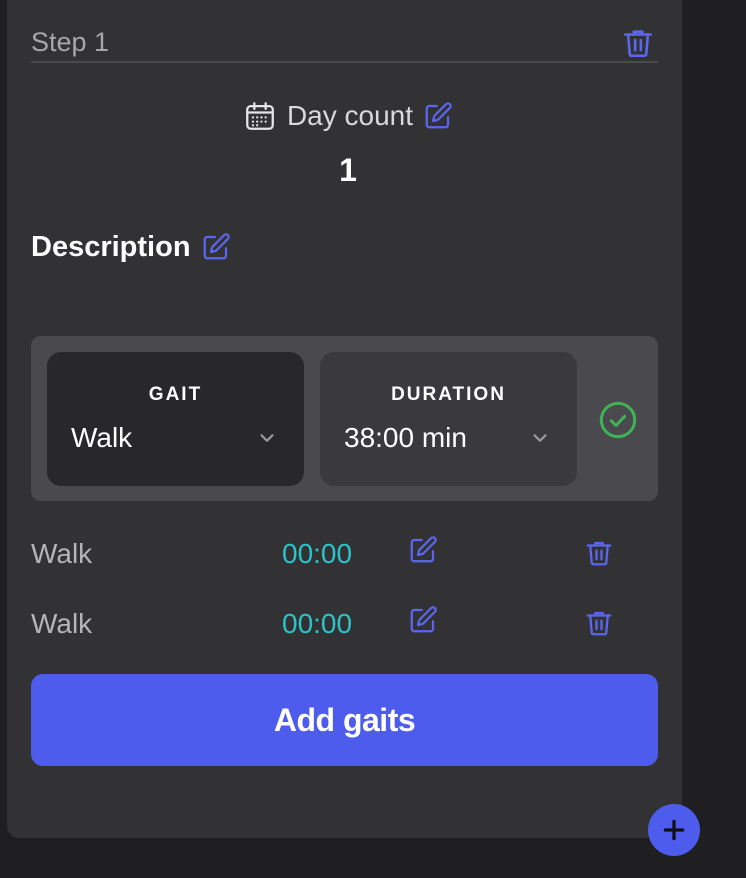 The image size is (746, 878). Describe the element at coordinates (102, 437) in the screenshot. I see `gait-select-value: Walk` at that location.